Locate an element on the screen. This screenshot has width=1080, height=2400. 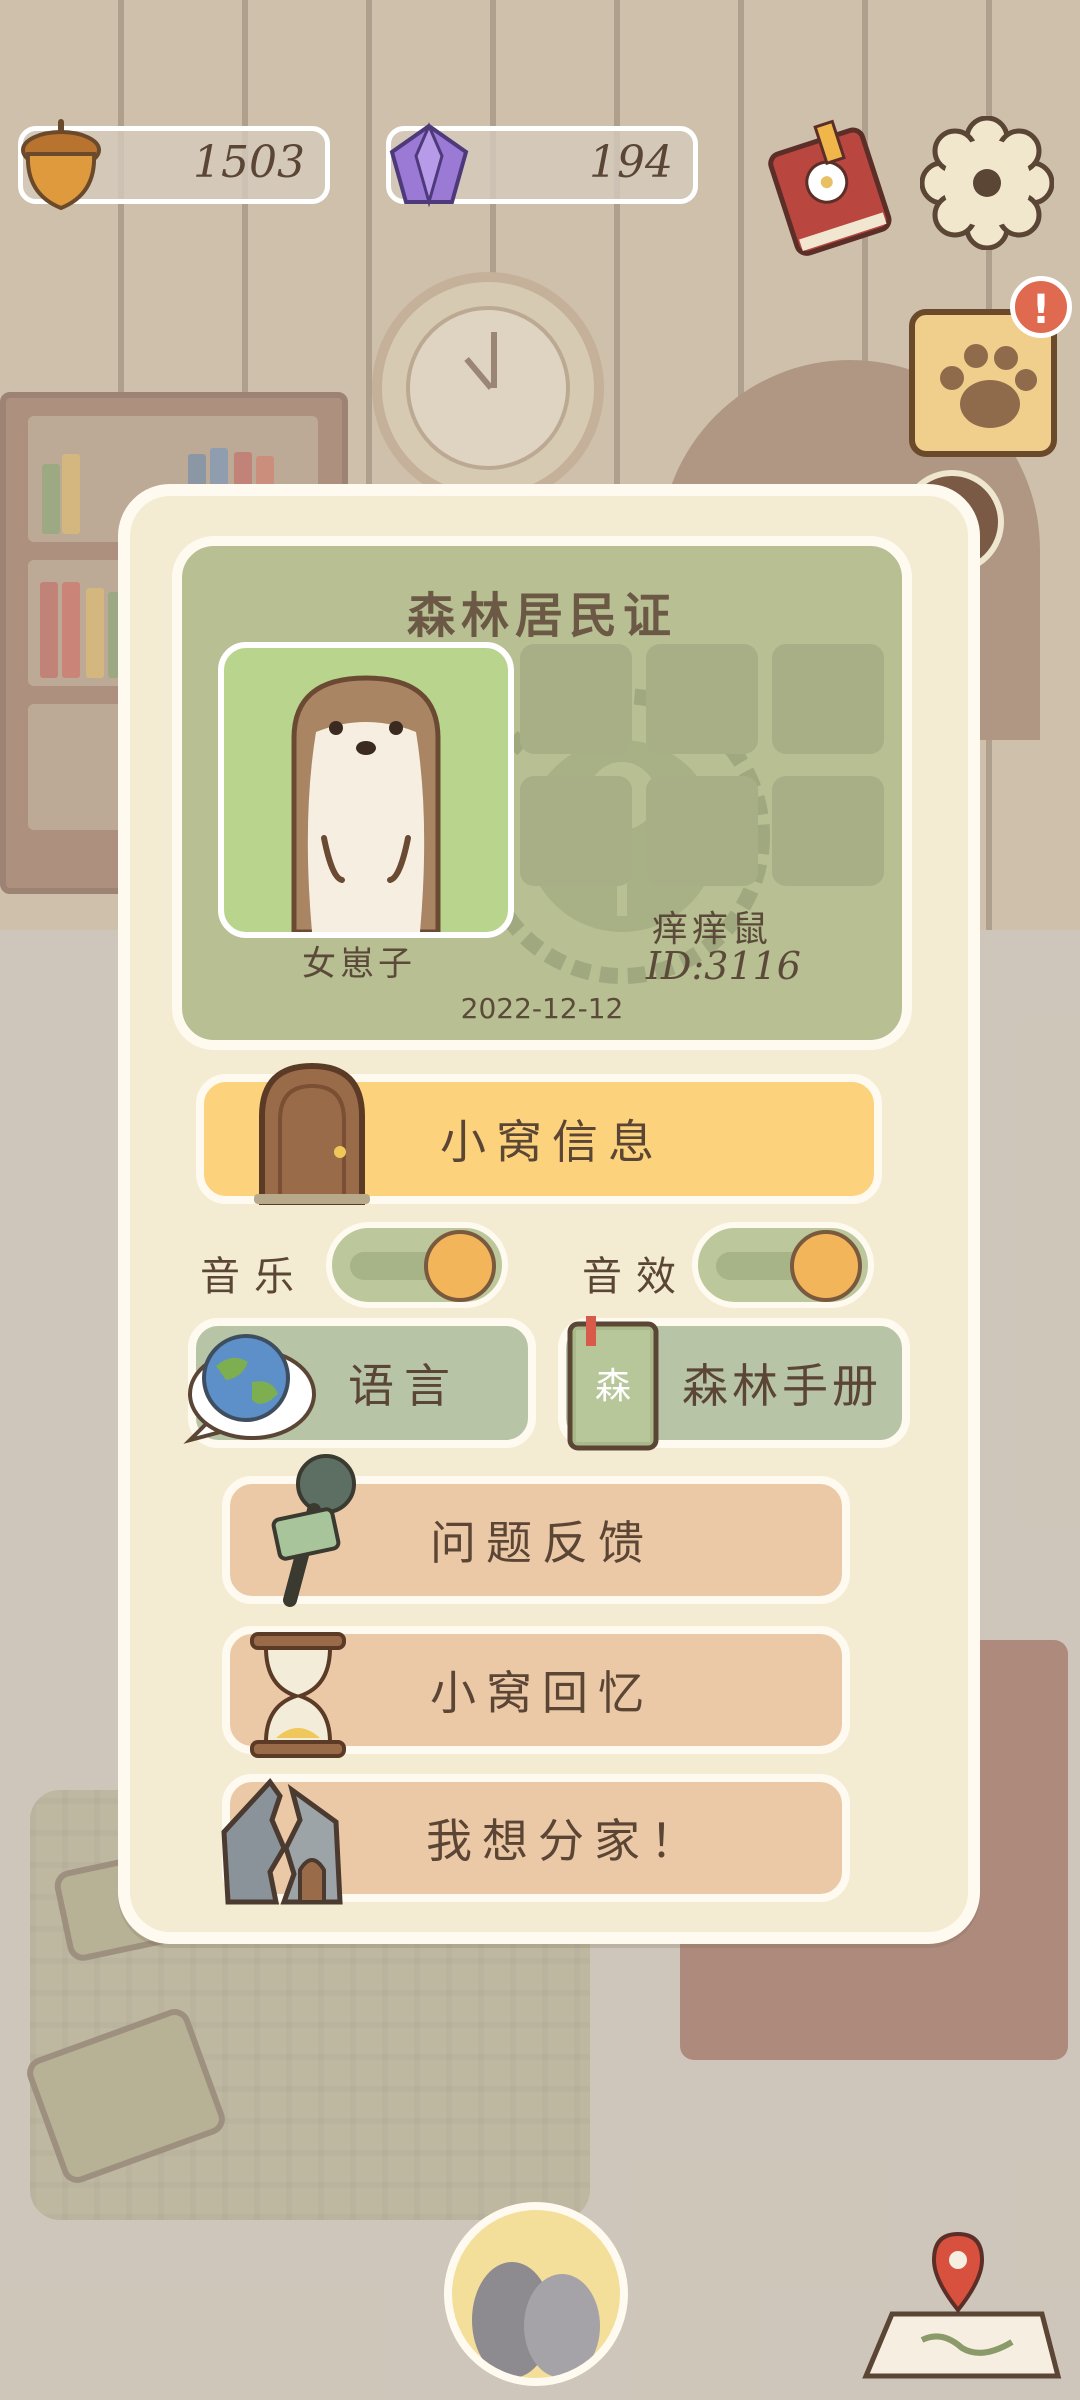
hourglass-icon is located at coordinates (298, 1695).